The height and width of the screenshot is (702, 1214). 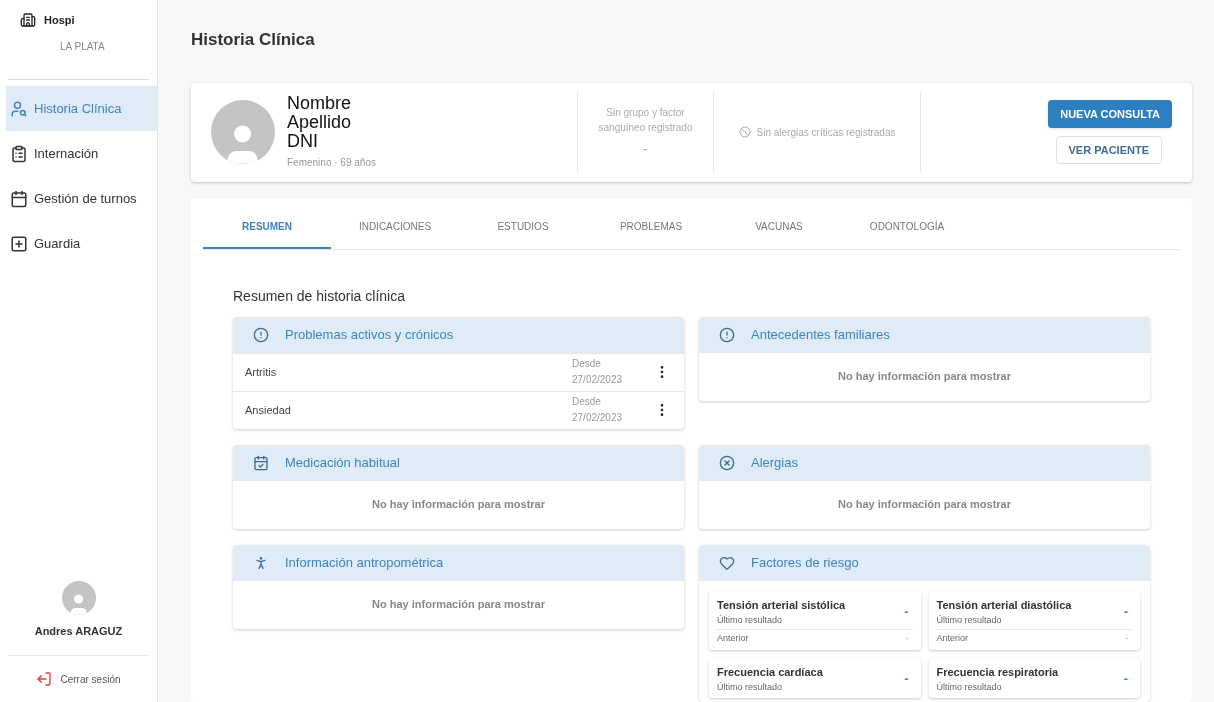 I want to click on tab: VACUNAS, so click(x=779, y=227).